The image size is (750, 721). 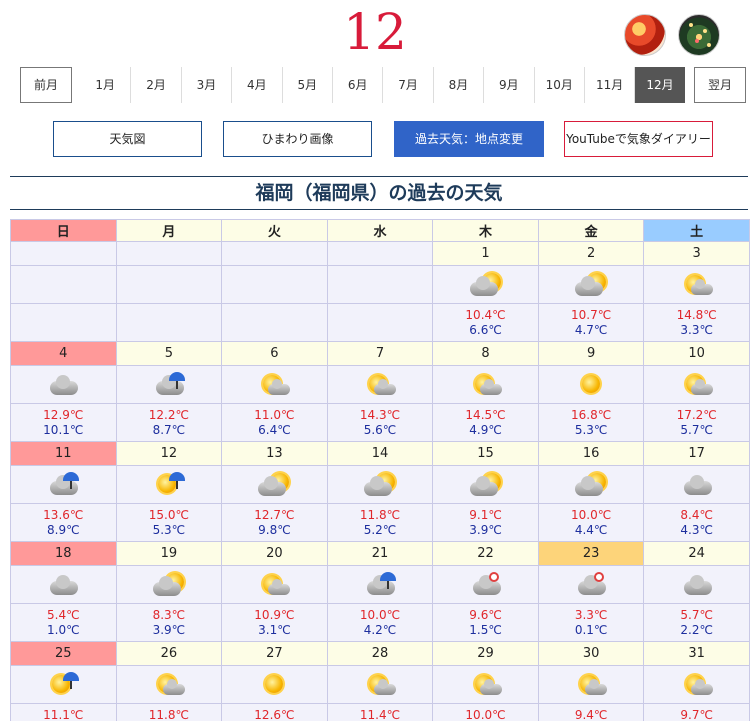 I want to click on date-cell: 14, so click(x=380, y=453).